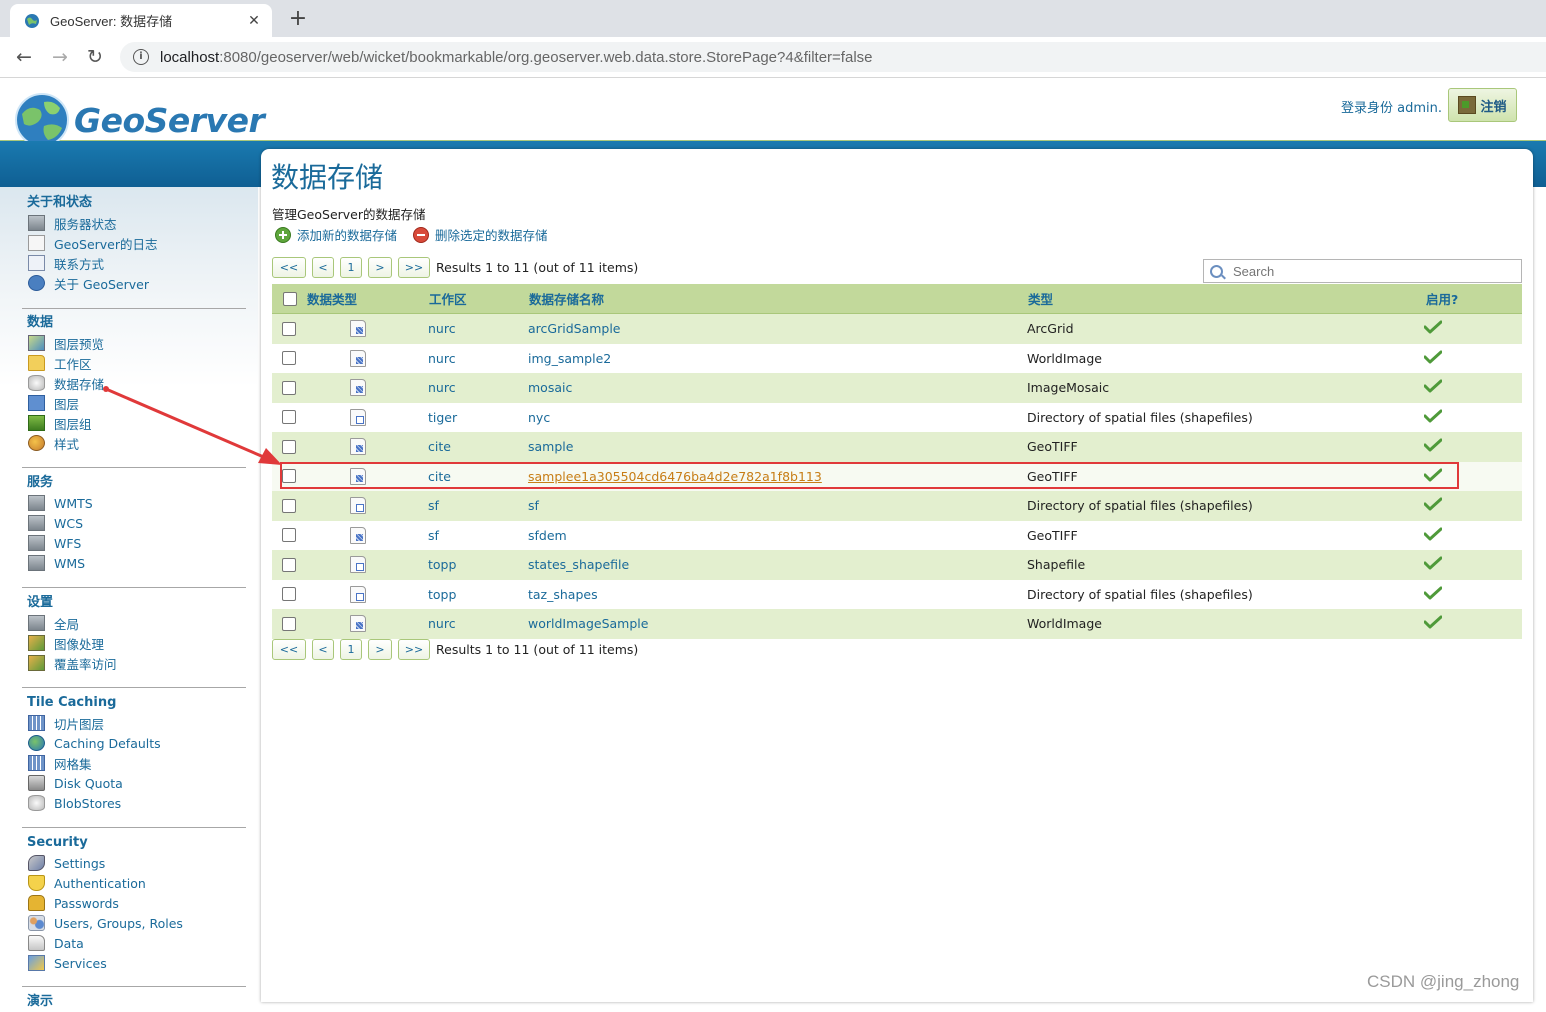 This screenshot has height=1012, width=1546. What do you see at coordinates (134, 563) in the screenshot?
I see `sidebar-item-wms: WMS` at bounding box center [134, 563].